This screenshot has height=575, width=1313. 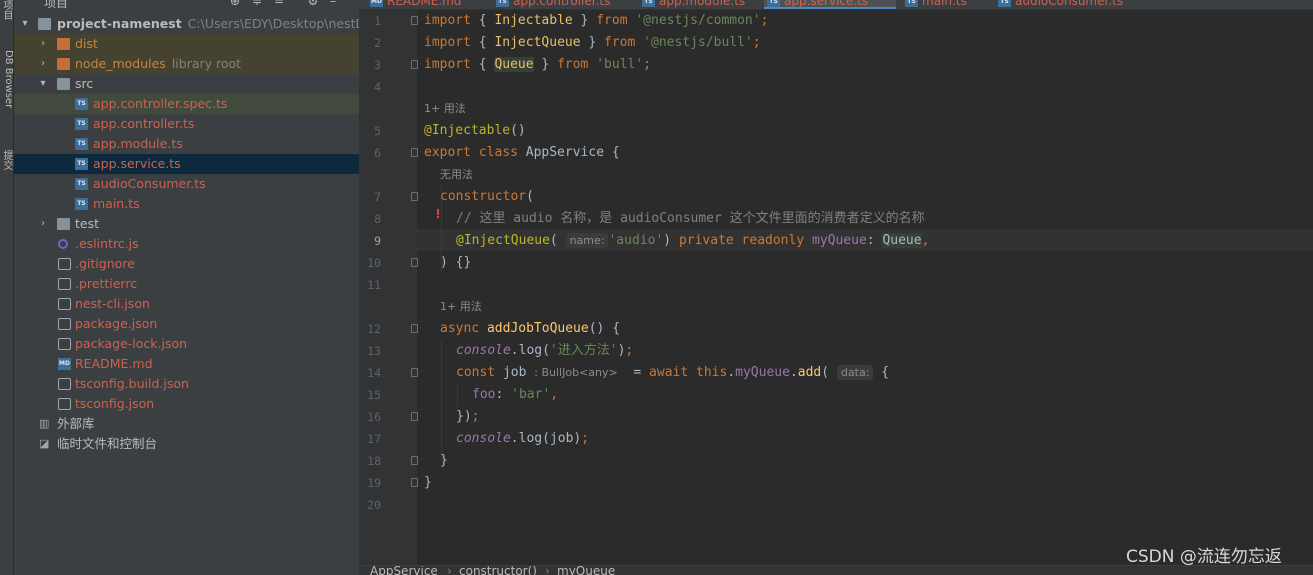 I want to click on code-line-16: });, so click(x=467, y=417).